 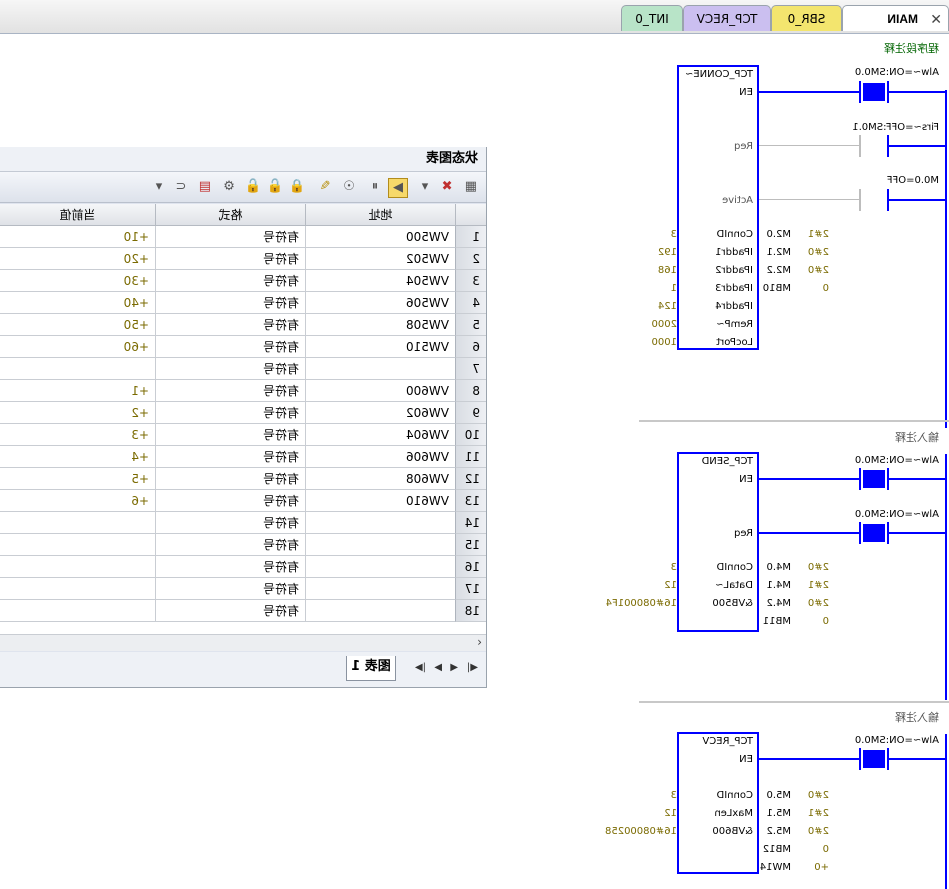 I want to click on add-row-icon: ▦, so click(x=471, y=187).